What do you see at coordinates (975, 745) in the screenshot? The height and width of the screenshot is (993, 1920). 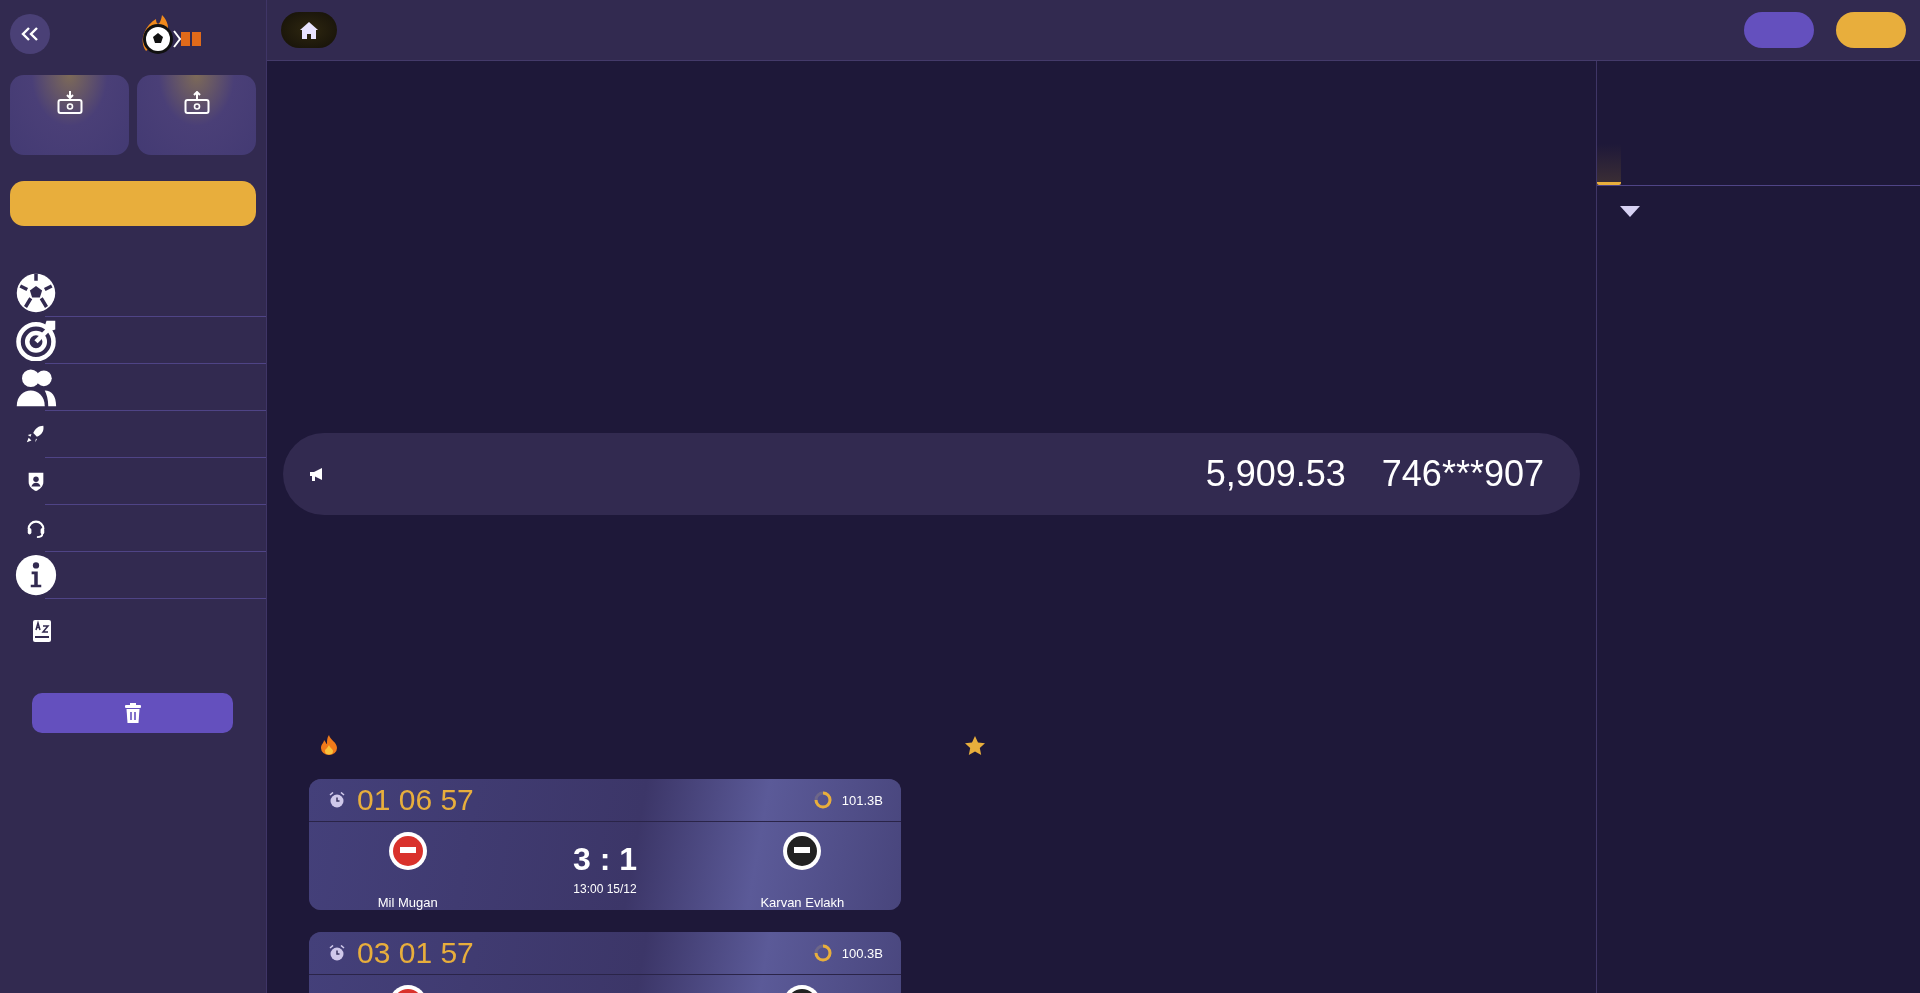 I see `star-icon` at bounding box center [975, 745].